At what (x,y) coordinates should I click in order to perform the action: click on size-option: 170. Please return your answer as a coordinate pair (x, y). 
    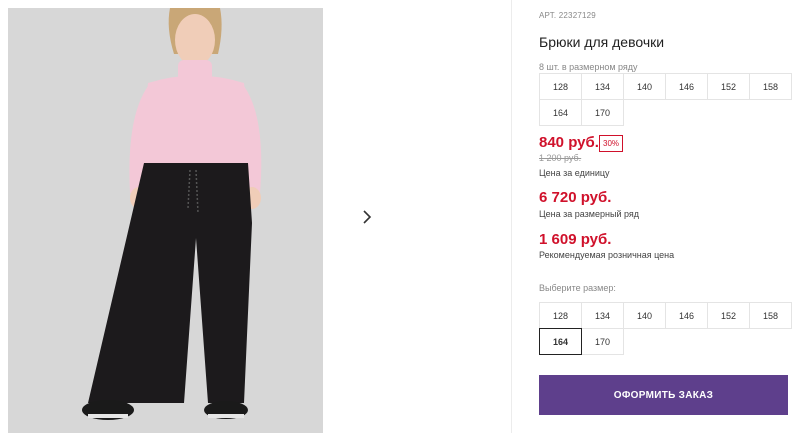
    Looking at the image, I should click on (602, 341).